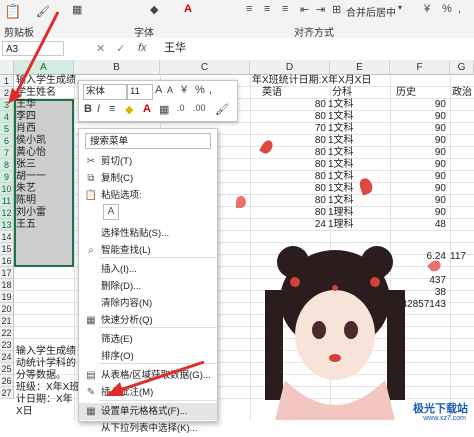 This screenshot has height=437, width=474. I want to click on row-header: 9, so click(7, 177).